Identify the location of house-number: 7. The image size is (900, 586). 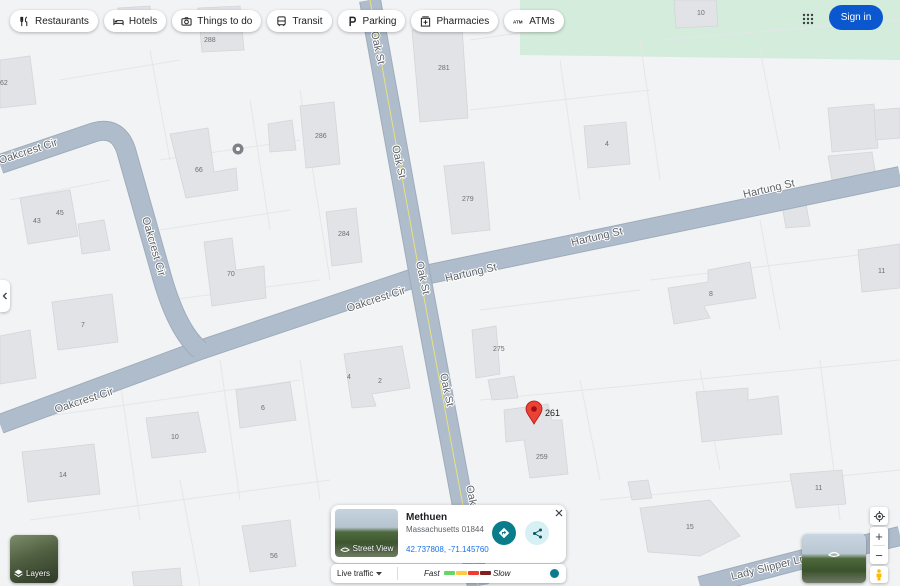
(83, 325).